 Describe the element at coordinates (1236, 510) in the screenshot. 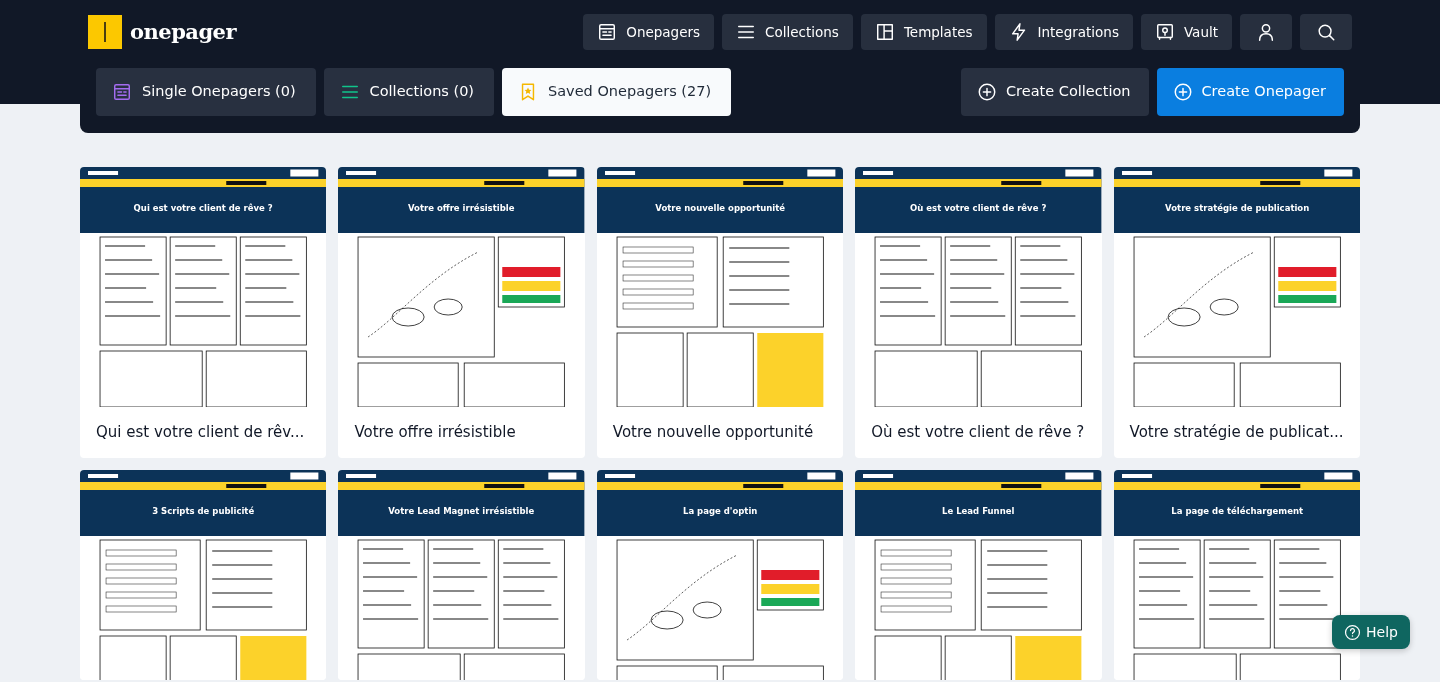

I see `thumbnail-title: La page de téléchargement` at that location.